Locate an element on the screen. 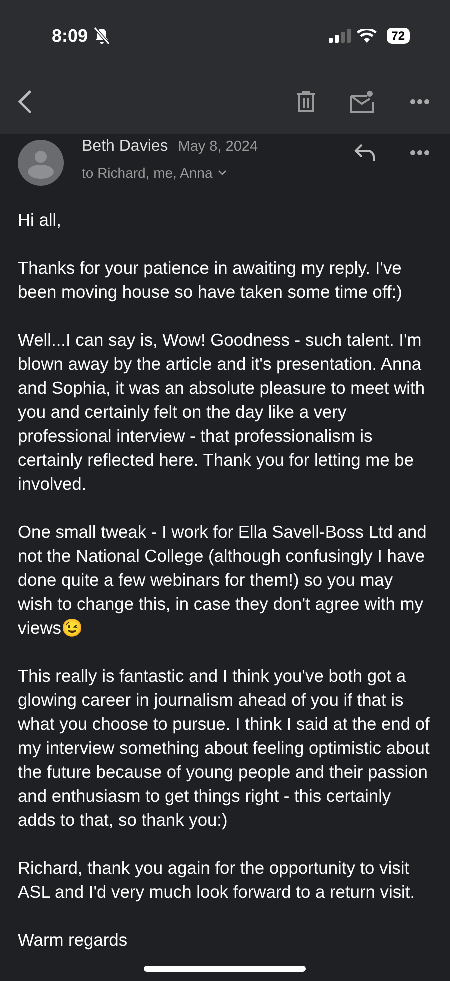  muted-bell-icon is located at coordinates (102, 36).